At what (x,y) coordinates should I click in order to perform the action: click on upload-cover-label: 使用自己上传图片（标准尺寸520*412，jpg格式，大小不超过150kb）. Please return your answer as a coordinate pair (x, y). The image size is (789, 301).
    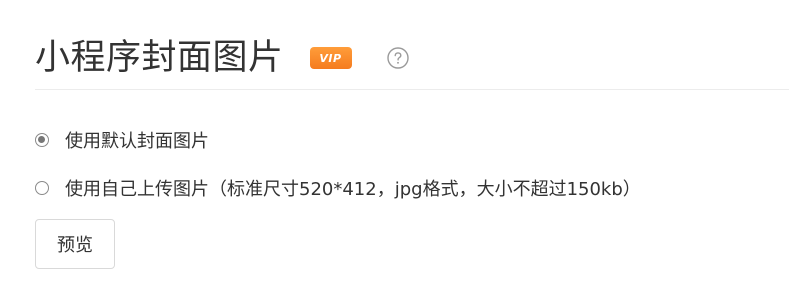
    Looking at the image, I should click on (353, 189).